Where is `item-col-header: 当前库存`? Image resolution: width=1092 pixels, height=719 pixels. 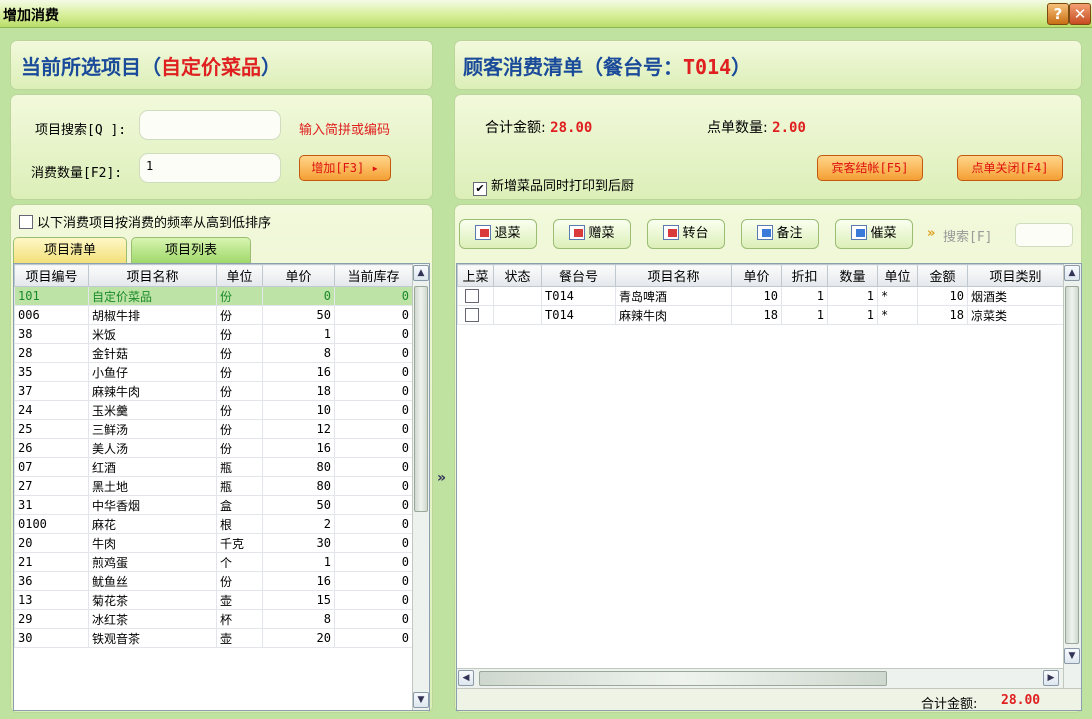
item-col-header: 当前库存 is located at coordinates (373, 275).